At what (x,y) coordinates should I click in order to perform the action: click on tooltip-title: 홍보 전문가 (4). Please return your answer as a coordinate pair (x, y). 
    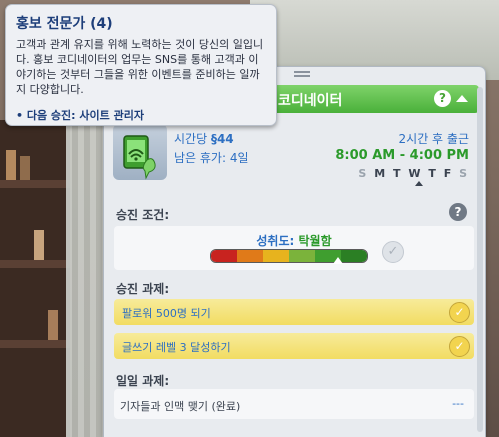
    Looking at the image, I should click on (64, 24).